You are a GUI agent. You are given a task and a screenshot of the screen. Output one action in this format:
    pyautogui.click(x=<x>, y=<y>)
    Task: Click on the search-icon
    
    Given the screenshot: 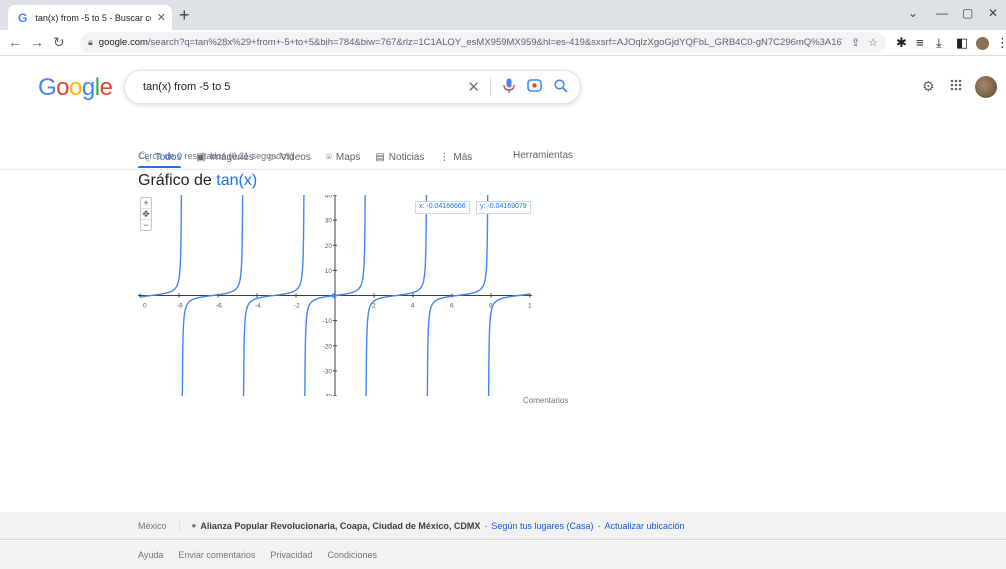 What is the action you would take?
    pyautogui.click(x=561, y=87)
    